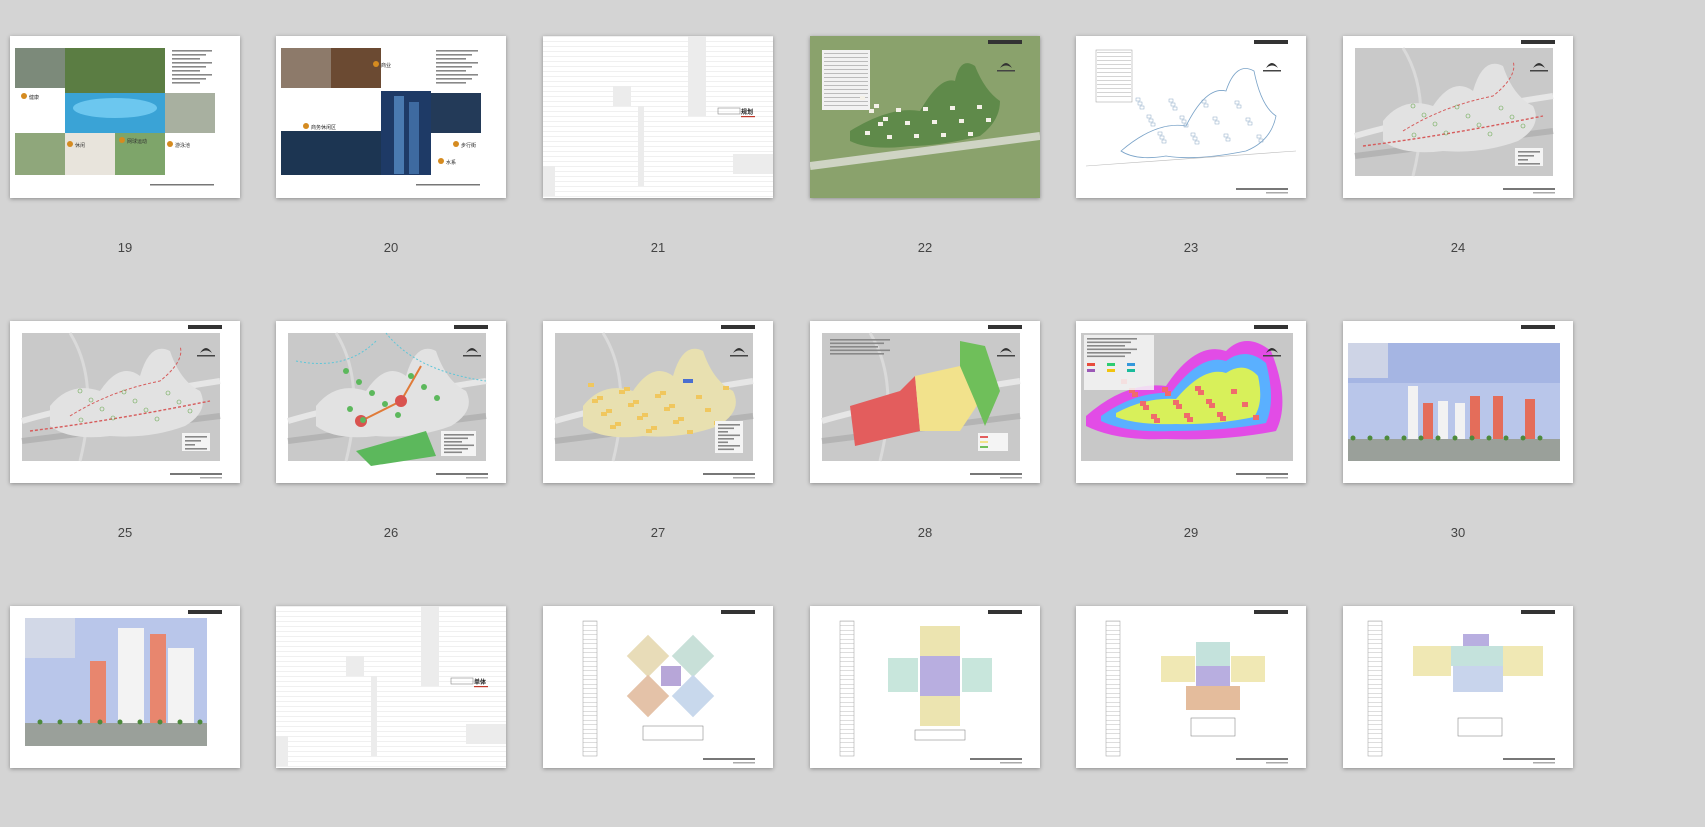  Describe the element at coordinates (451, 162) in the screenshot. I see `slide-label: 水系` at that location.